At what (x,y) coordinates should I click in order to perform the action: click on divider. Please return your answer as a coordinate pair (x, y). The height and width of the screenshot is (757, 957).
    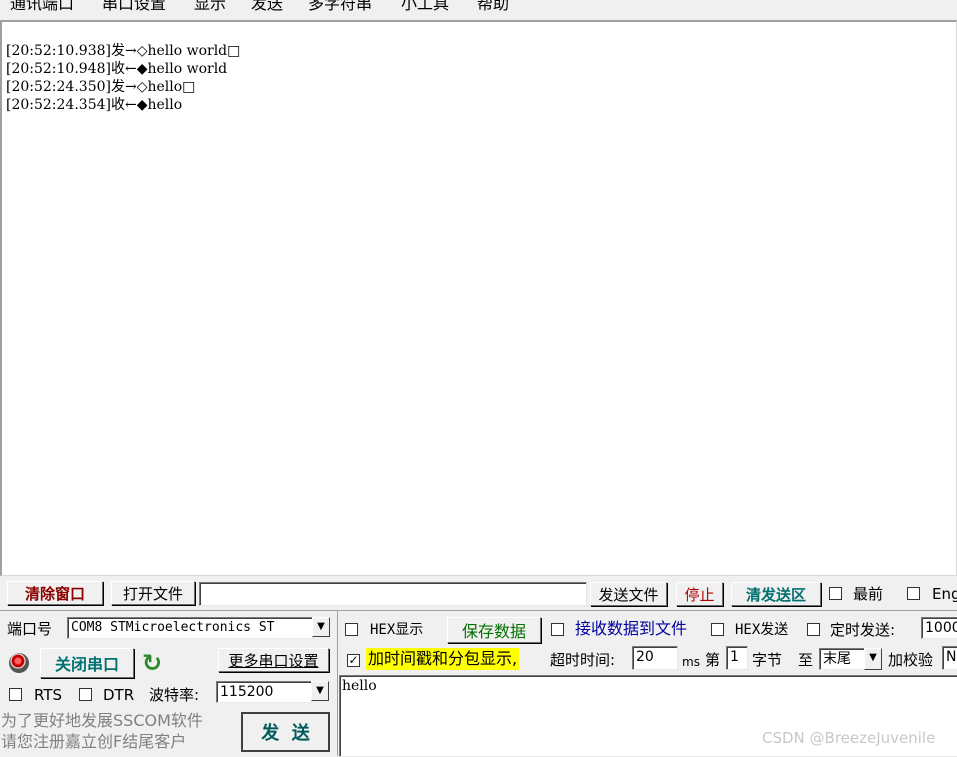
    Looking at the image, I should click on (478, 610).